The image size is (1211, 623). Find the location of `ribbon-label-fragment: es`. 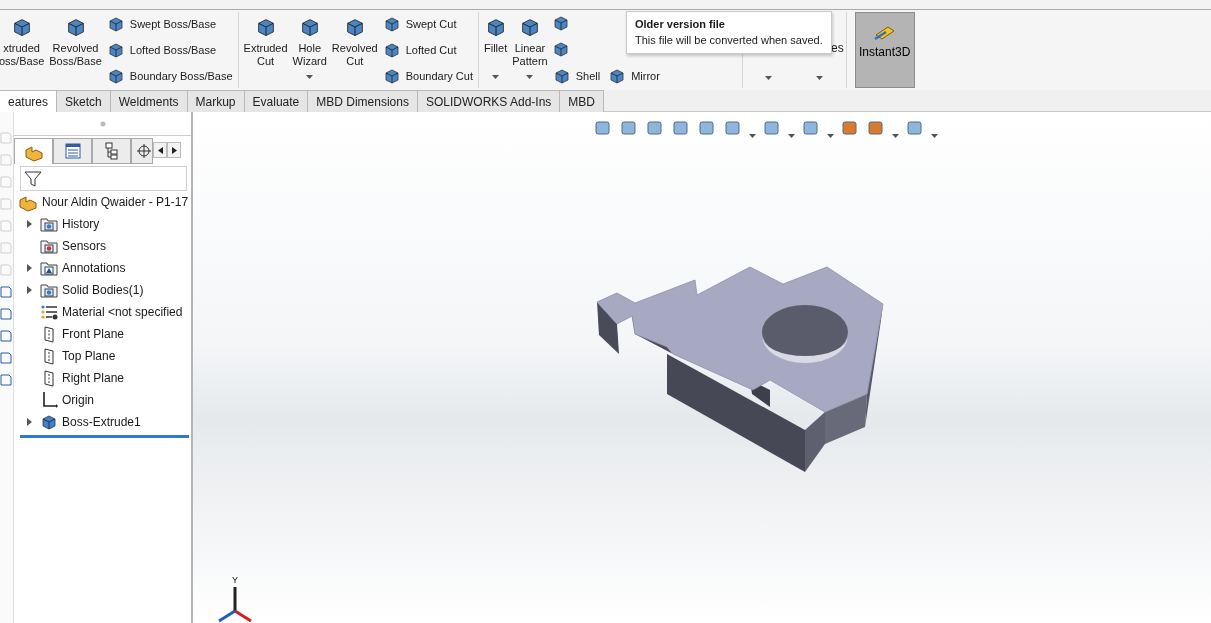

ribbon-label-fragment: es is located at coordinates (837, 48).